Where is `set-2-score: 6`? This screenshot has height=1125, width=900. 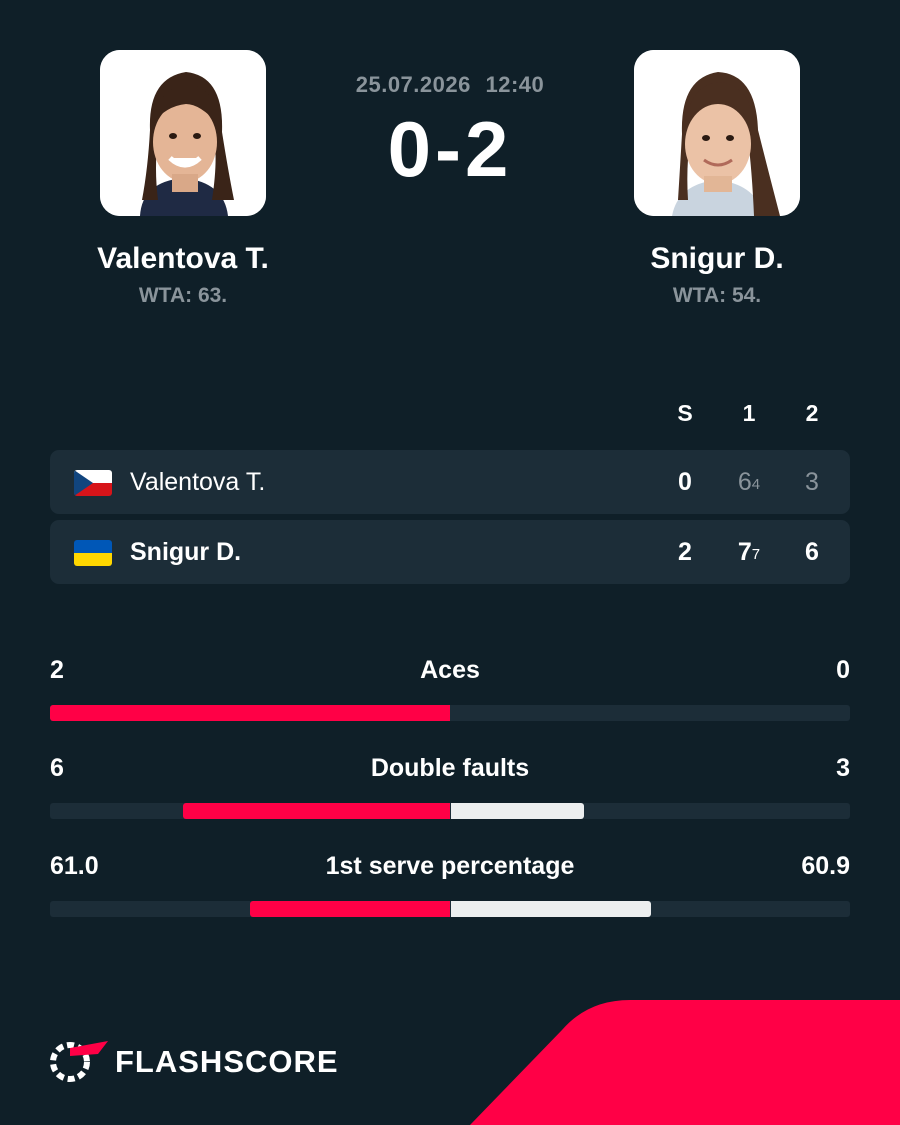
set-2-score: 6 is located at coordinates (812, 552).